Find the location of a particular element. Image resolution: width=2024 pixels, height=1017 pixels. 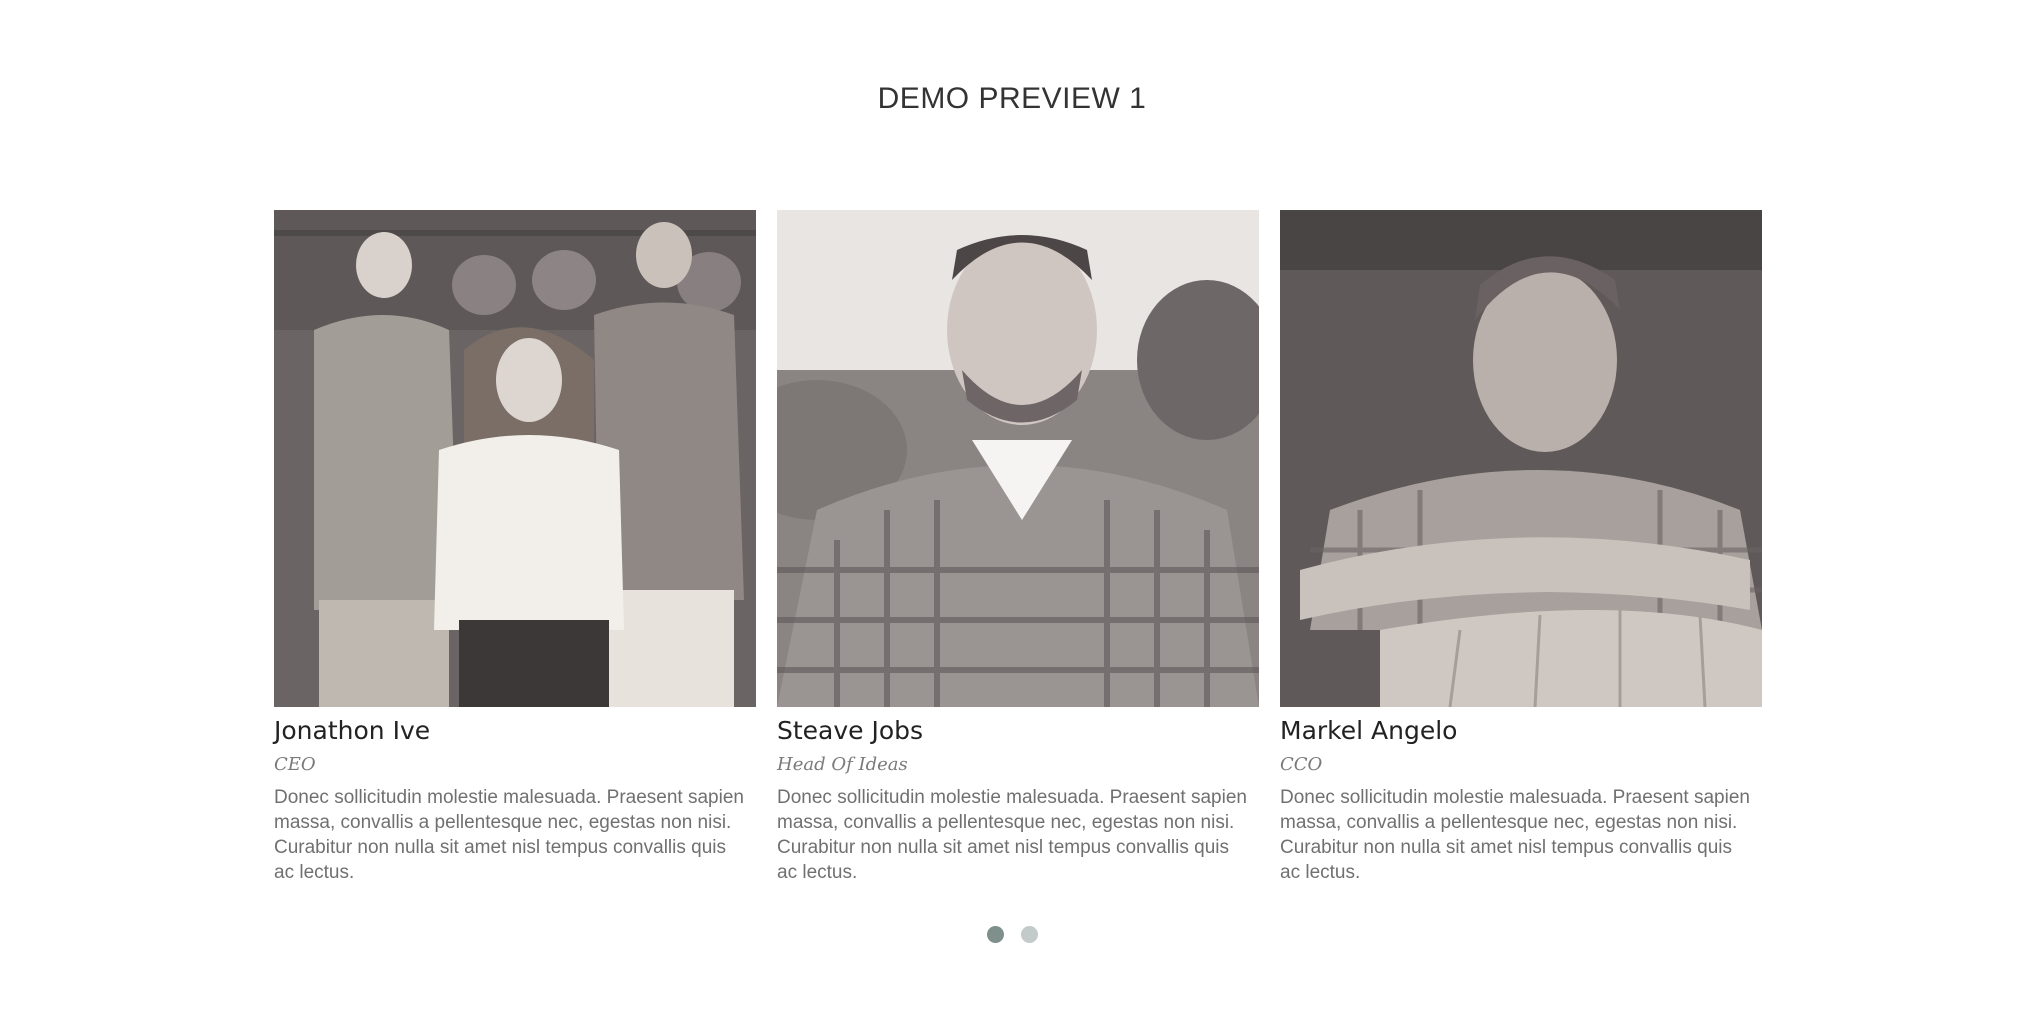

team-member-name: Jonathon Ive is located at coordinates (352, 730).